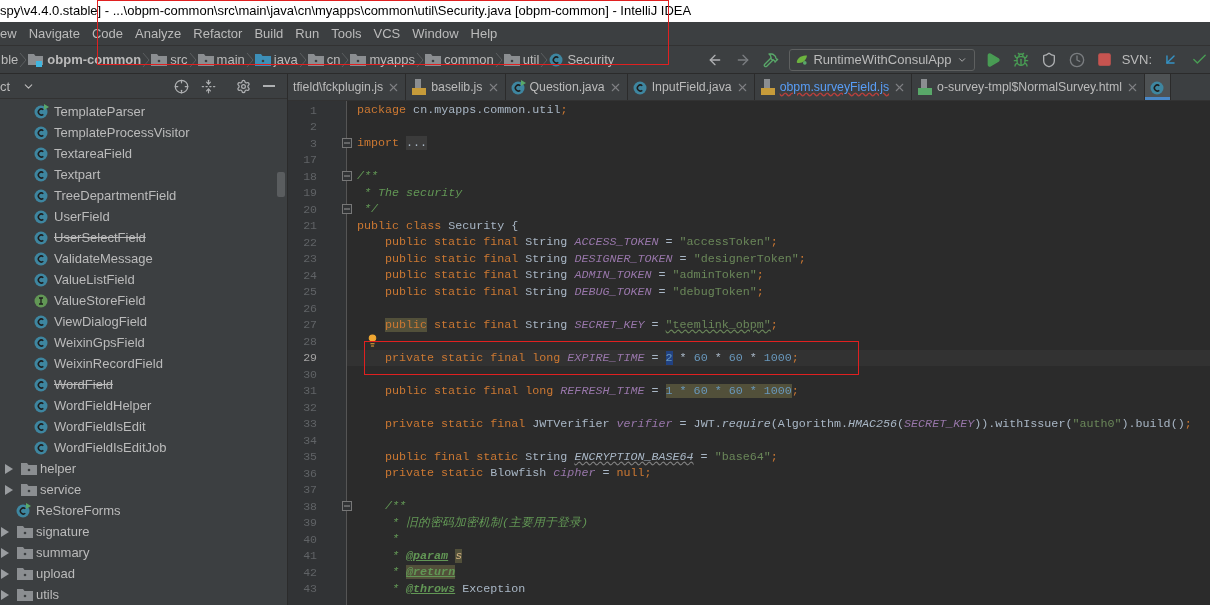 The image size is (1210, 605). Describe the element at coordinates (459, 59) in the screenshot. I see `breadcrumb-item: common` at that location.